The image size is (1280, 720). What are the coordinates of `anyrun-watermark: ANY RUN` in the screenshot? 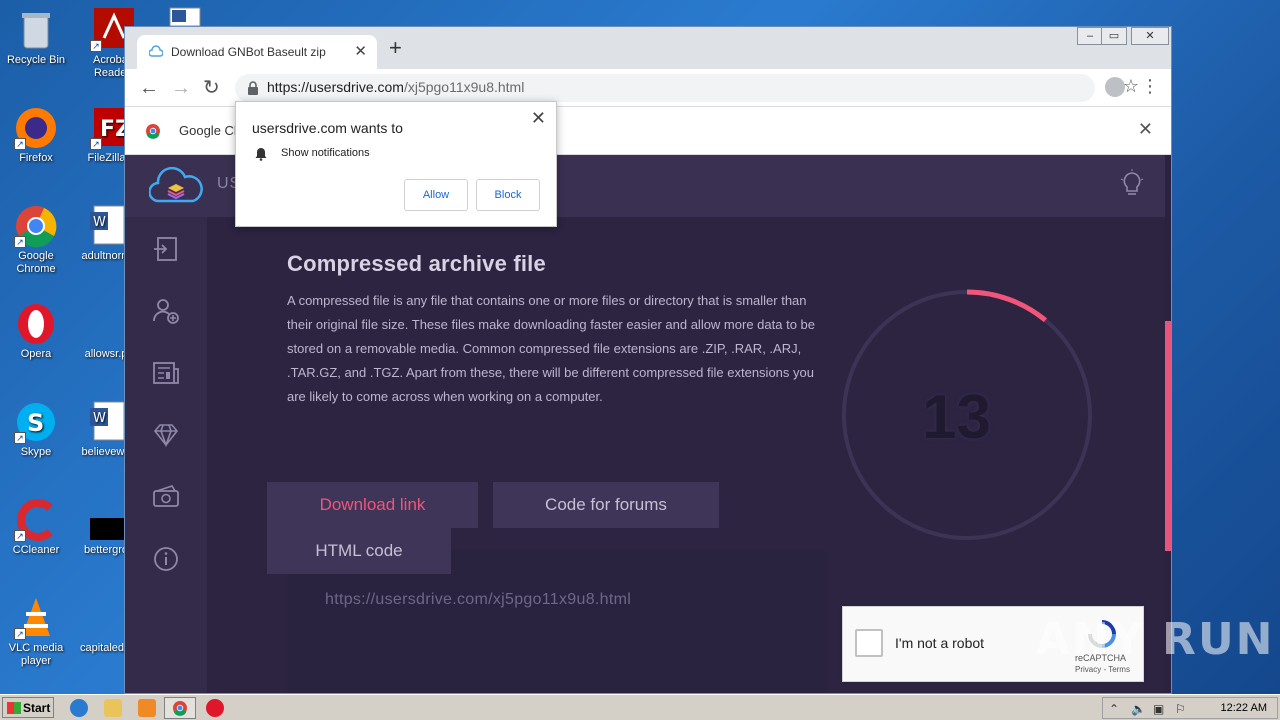 It's located at (1155, 639).